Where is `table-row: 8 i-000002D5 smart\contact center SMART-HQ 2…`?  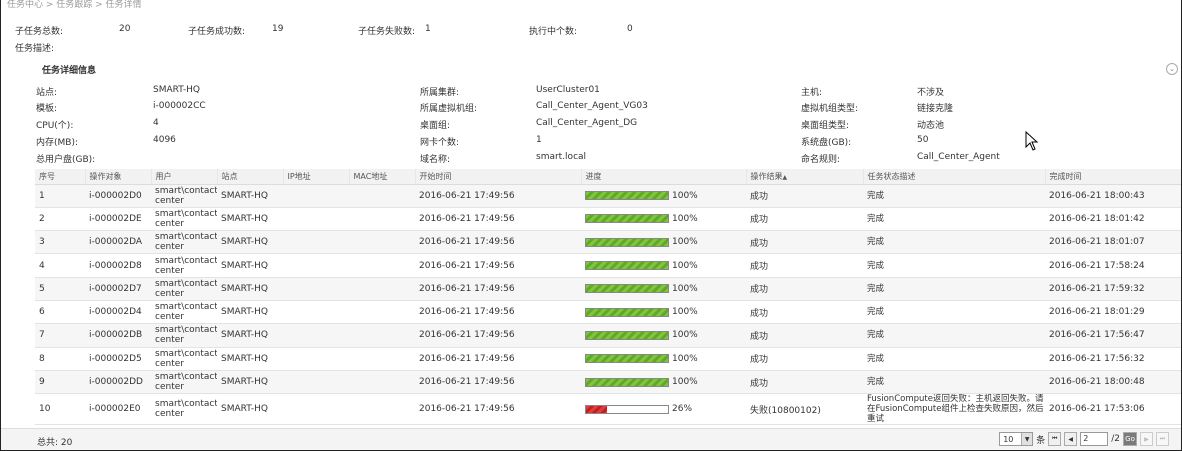
table-row: 8 i-000002D5 smart\contact center SMART-HQ 2… is located at coordinates (608, 359).